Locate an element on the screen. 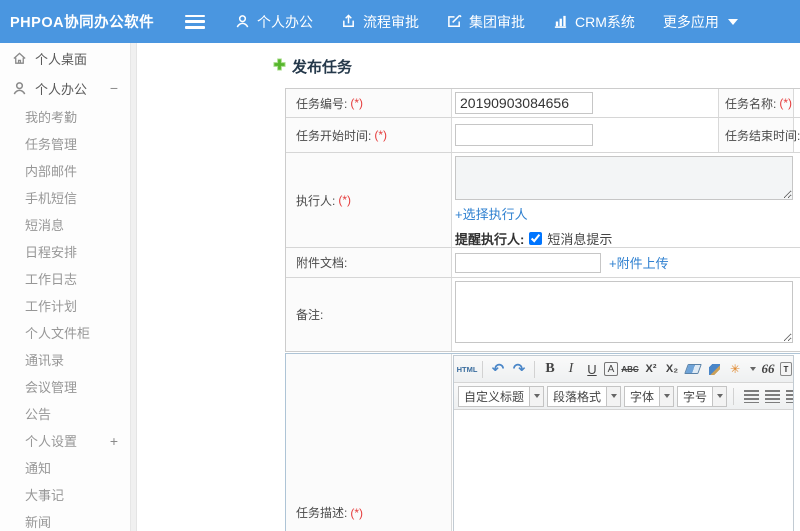  page-title-text: 发布任务 is located at coordinates (322, 67).